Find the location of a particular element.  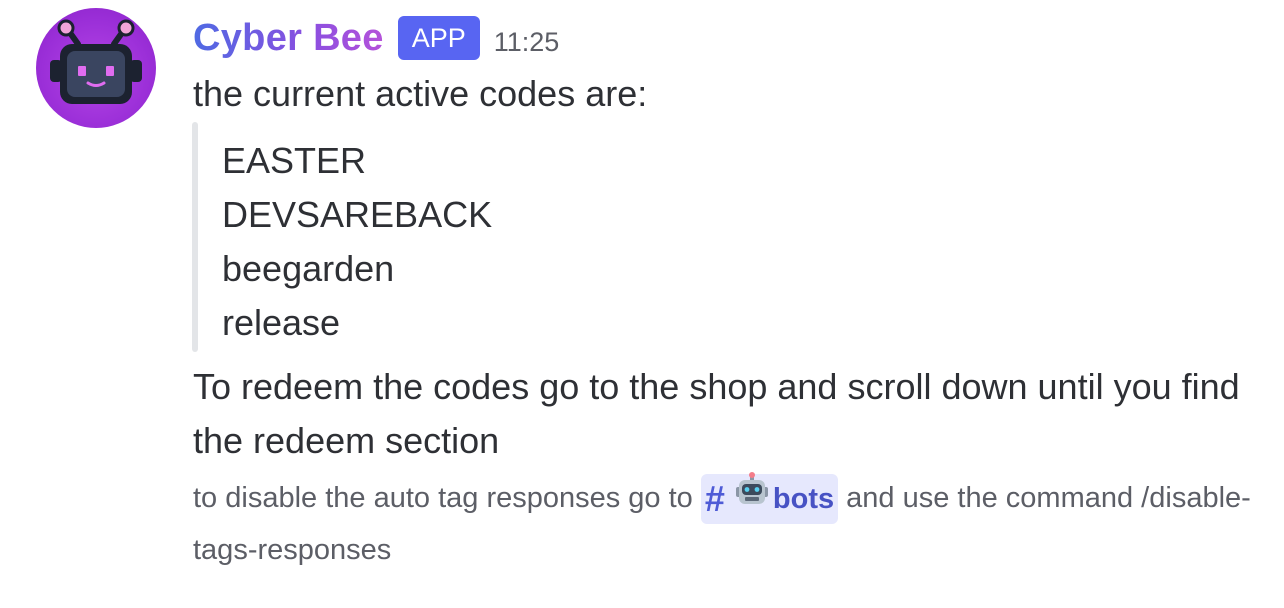

code-list: EASTER DEVSAREBACK beegarden release is located at coordinates (357, 242).